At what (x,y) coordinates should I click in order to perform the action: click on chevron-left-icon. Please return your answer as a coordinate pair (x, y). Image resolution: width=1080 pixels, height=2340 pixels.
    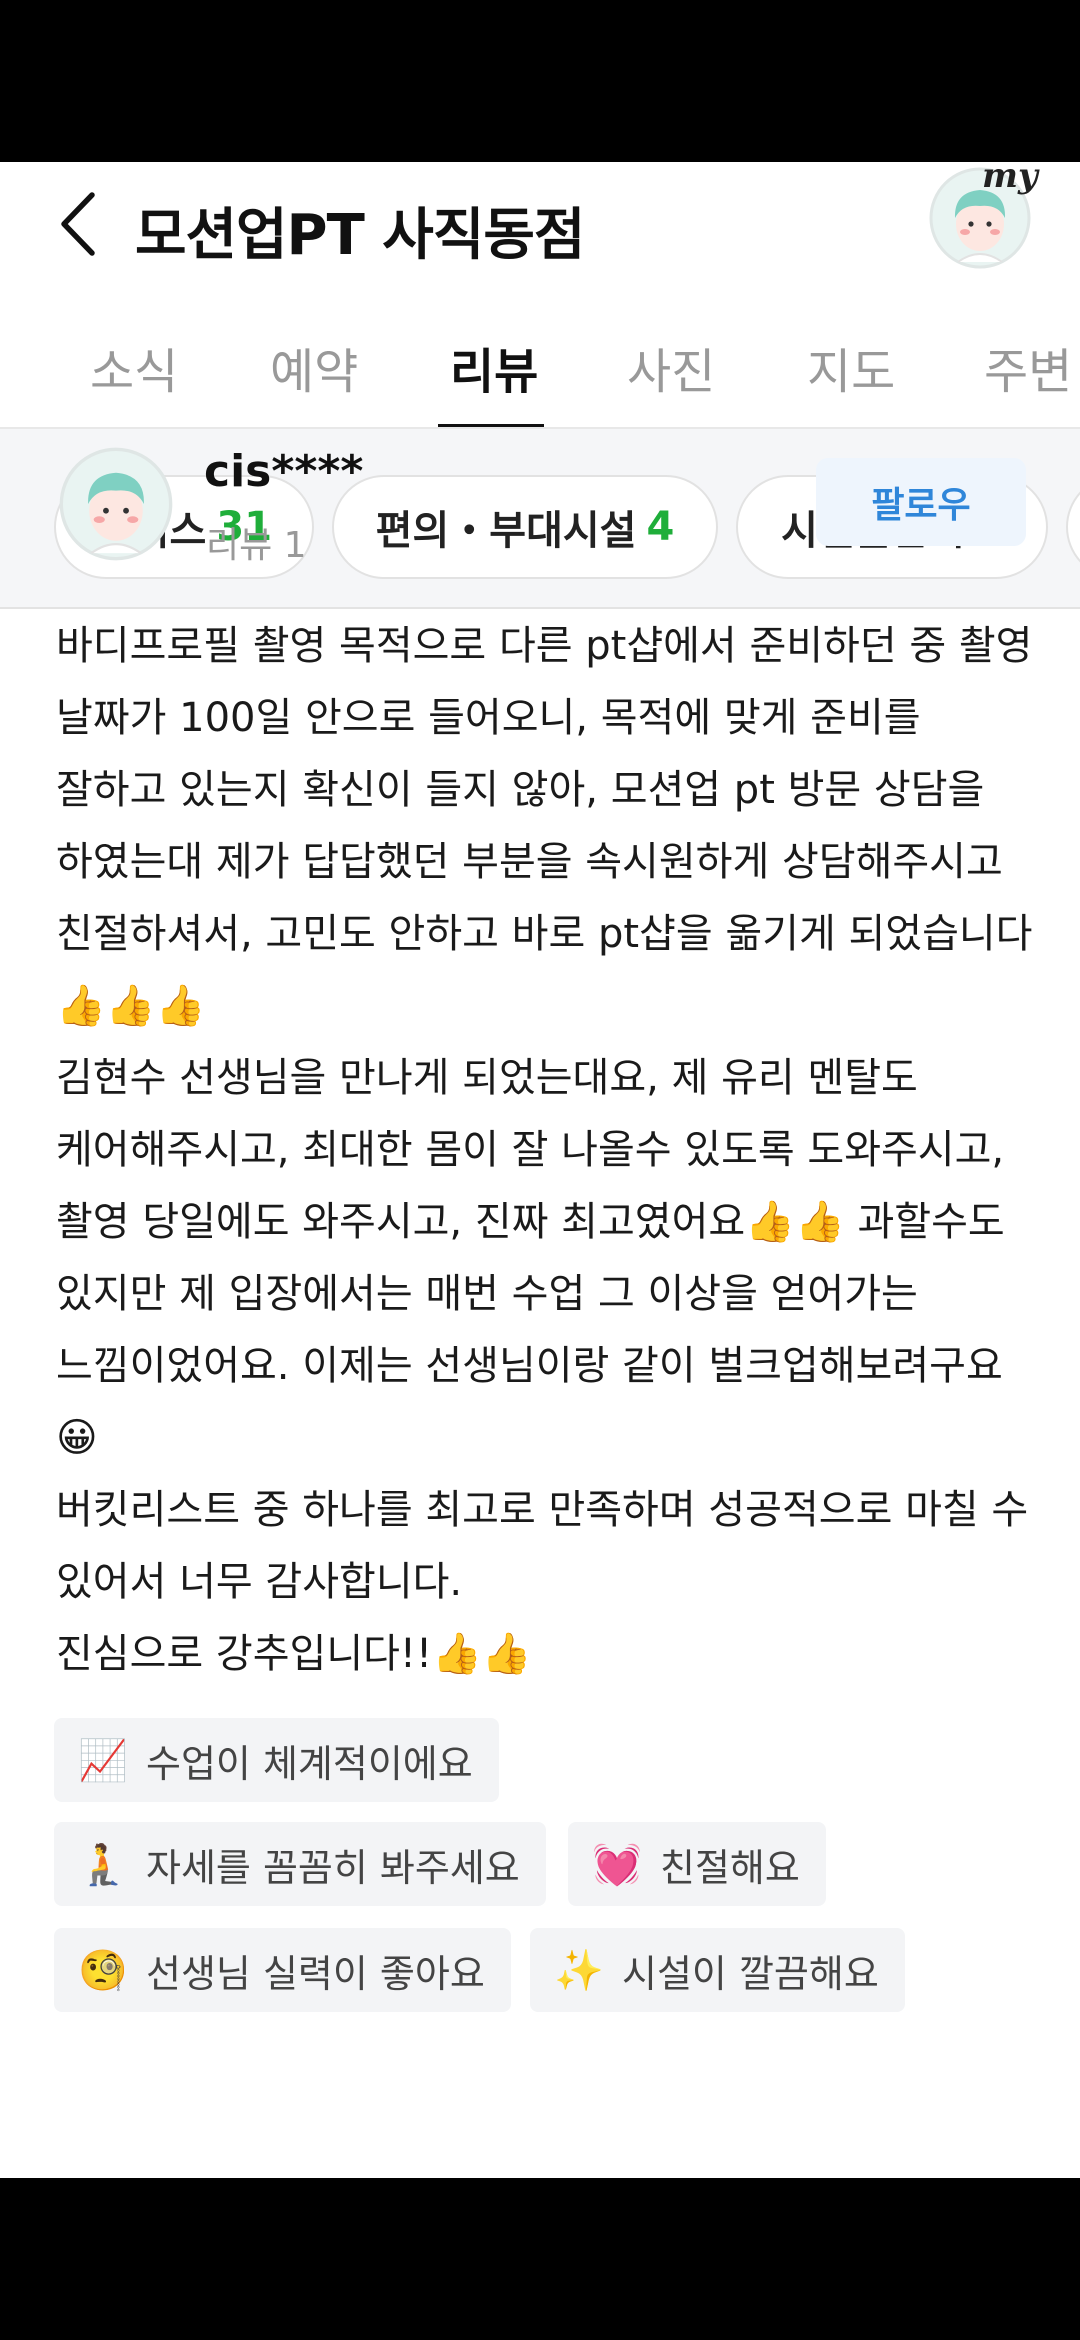
    Looking at the image, I should click on (78, 224).